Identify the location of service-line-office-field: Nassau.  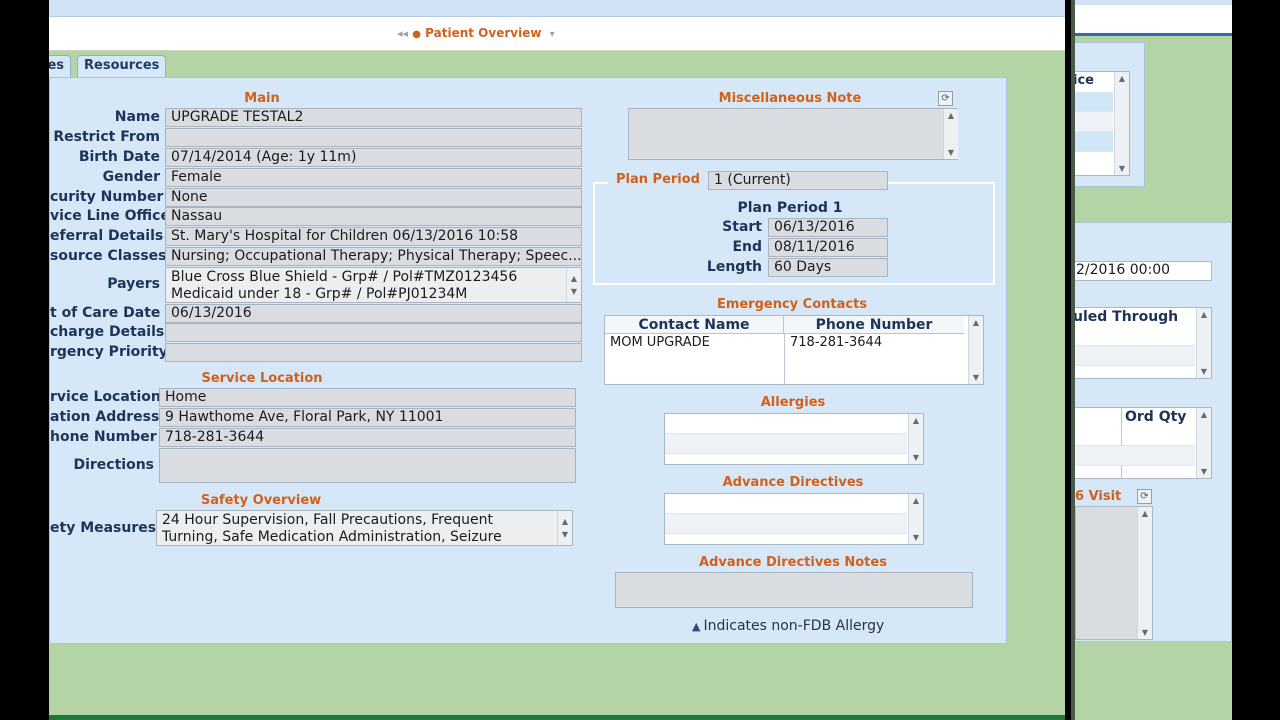
(373, 216).